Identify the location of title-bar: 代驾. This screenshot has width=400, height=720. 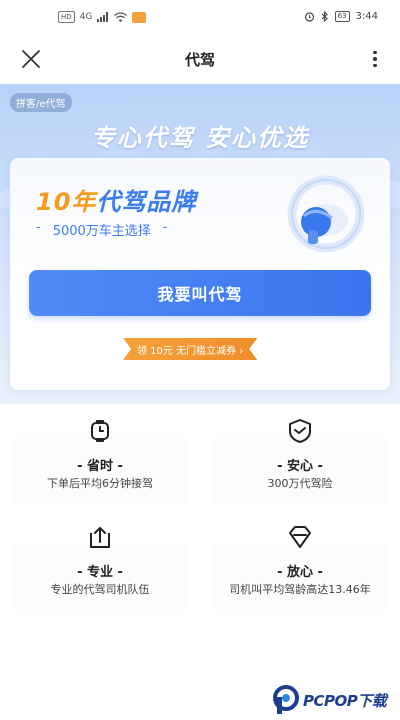
(200, 59).